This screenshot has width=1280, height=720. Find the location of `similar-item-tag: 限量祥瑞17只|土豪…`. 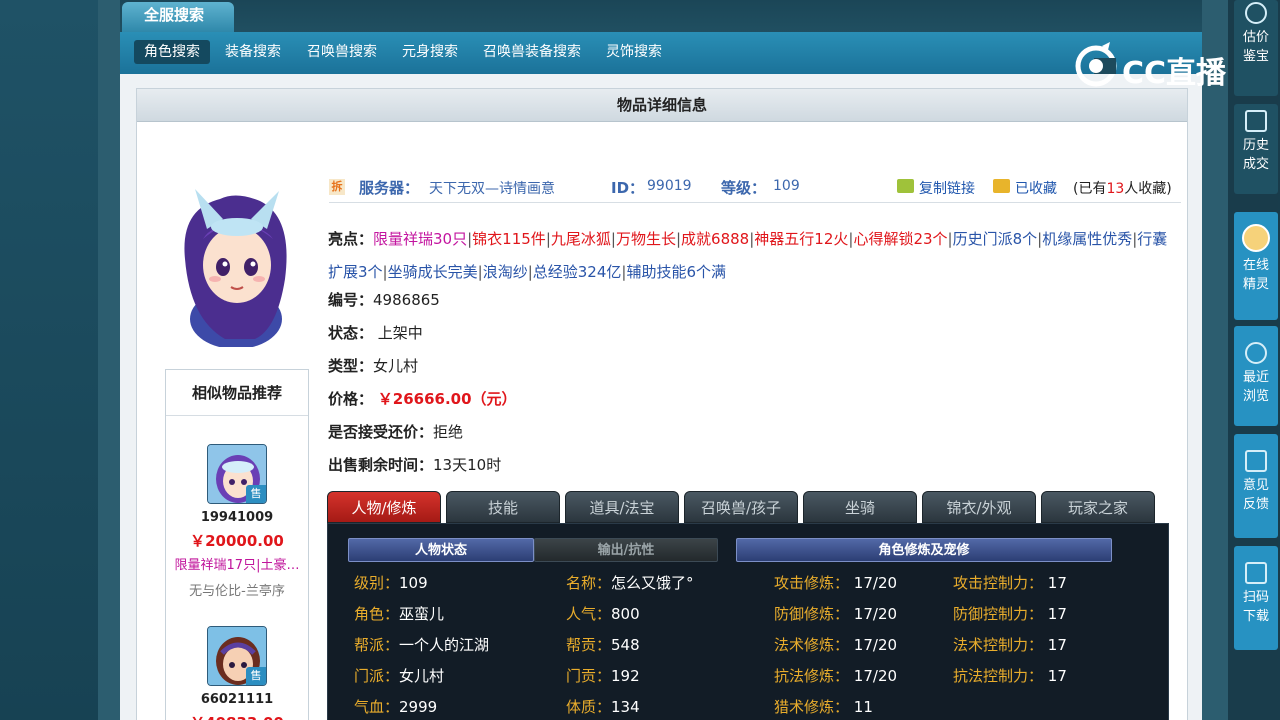

similar-item-tag: 限量祥瑞17只|土豪… is located at coordinates (237, 565).